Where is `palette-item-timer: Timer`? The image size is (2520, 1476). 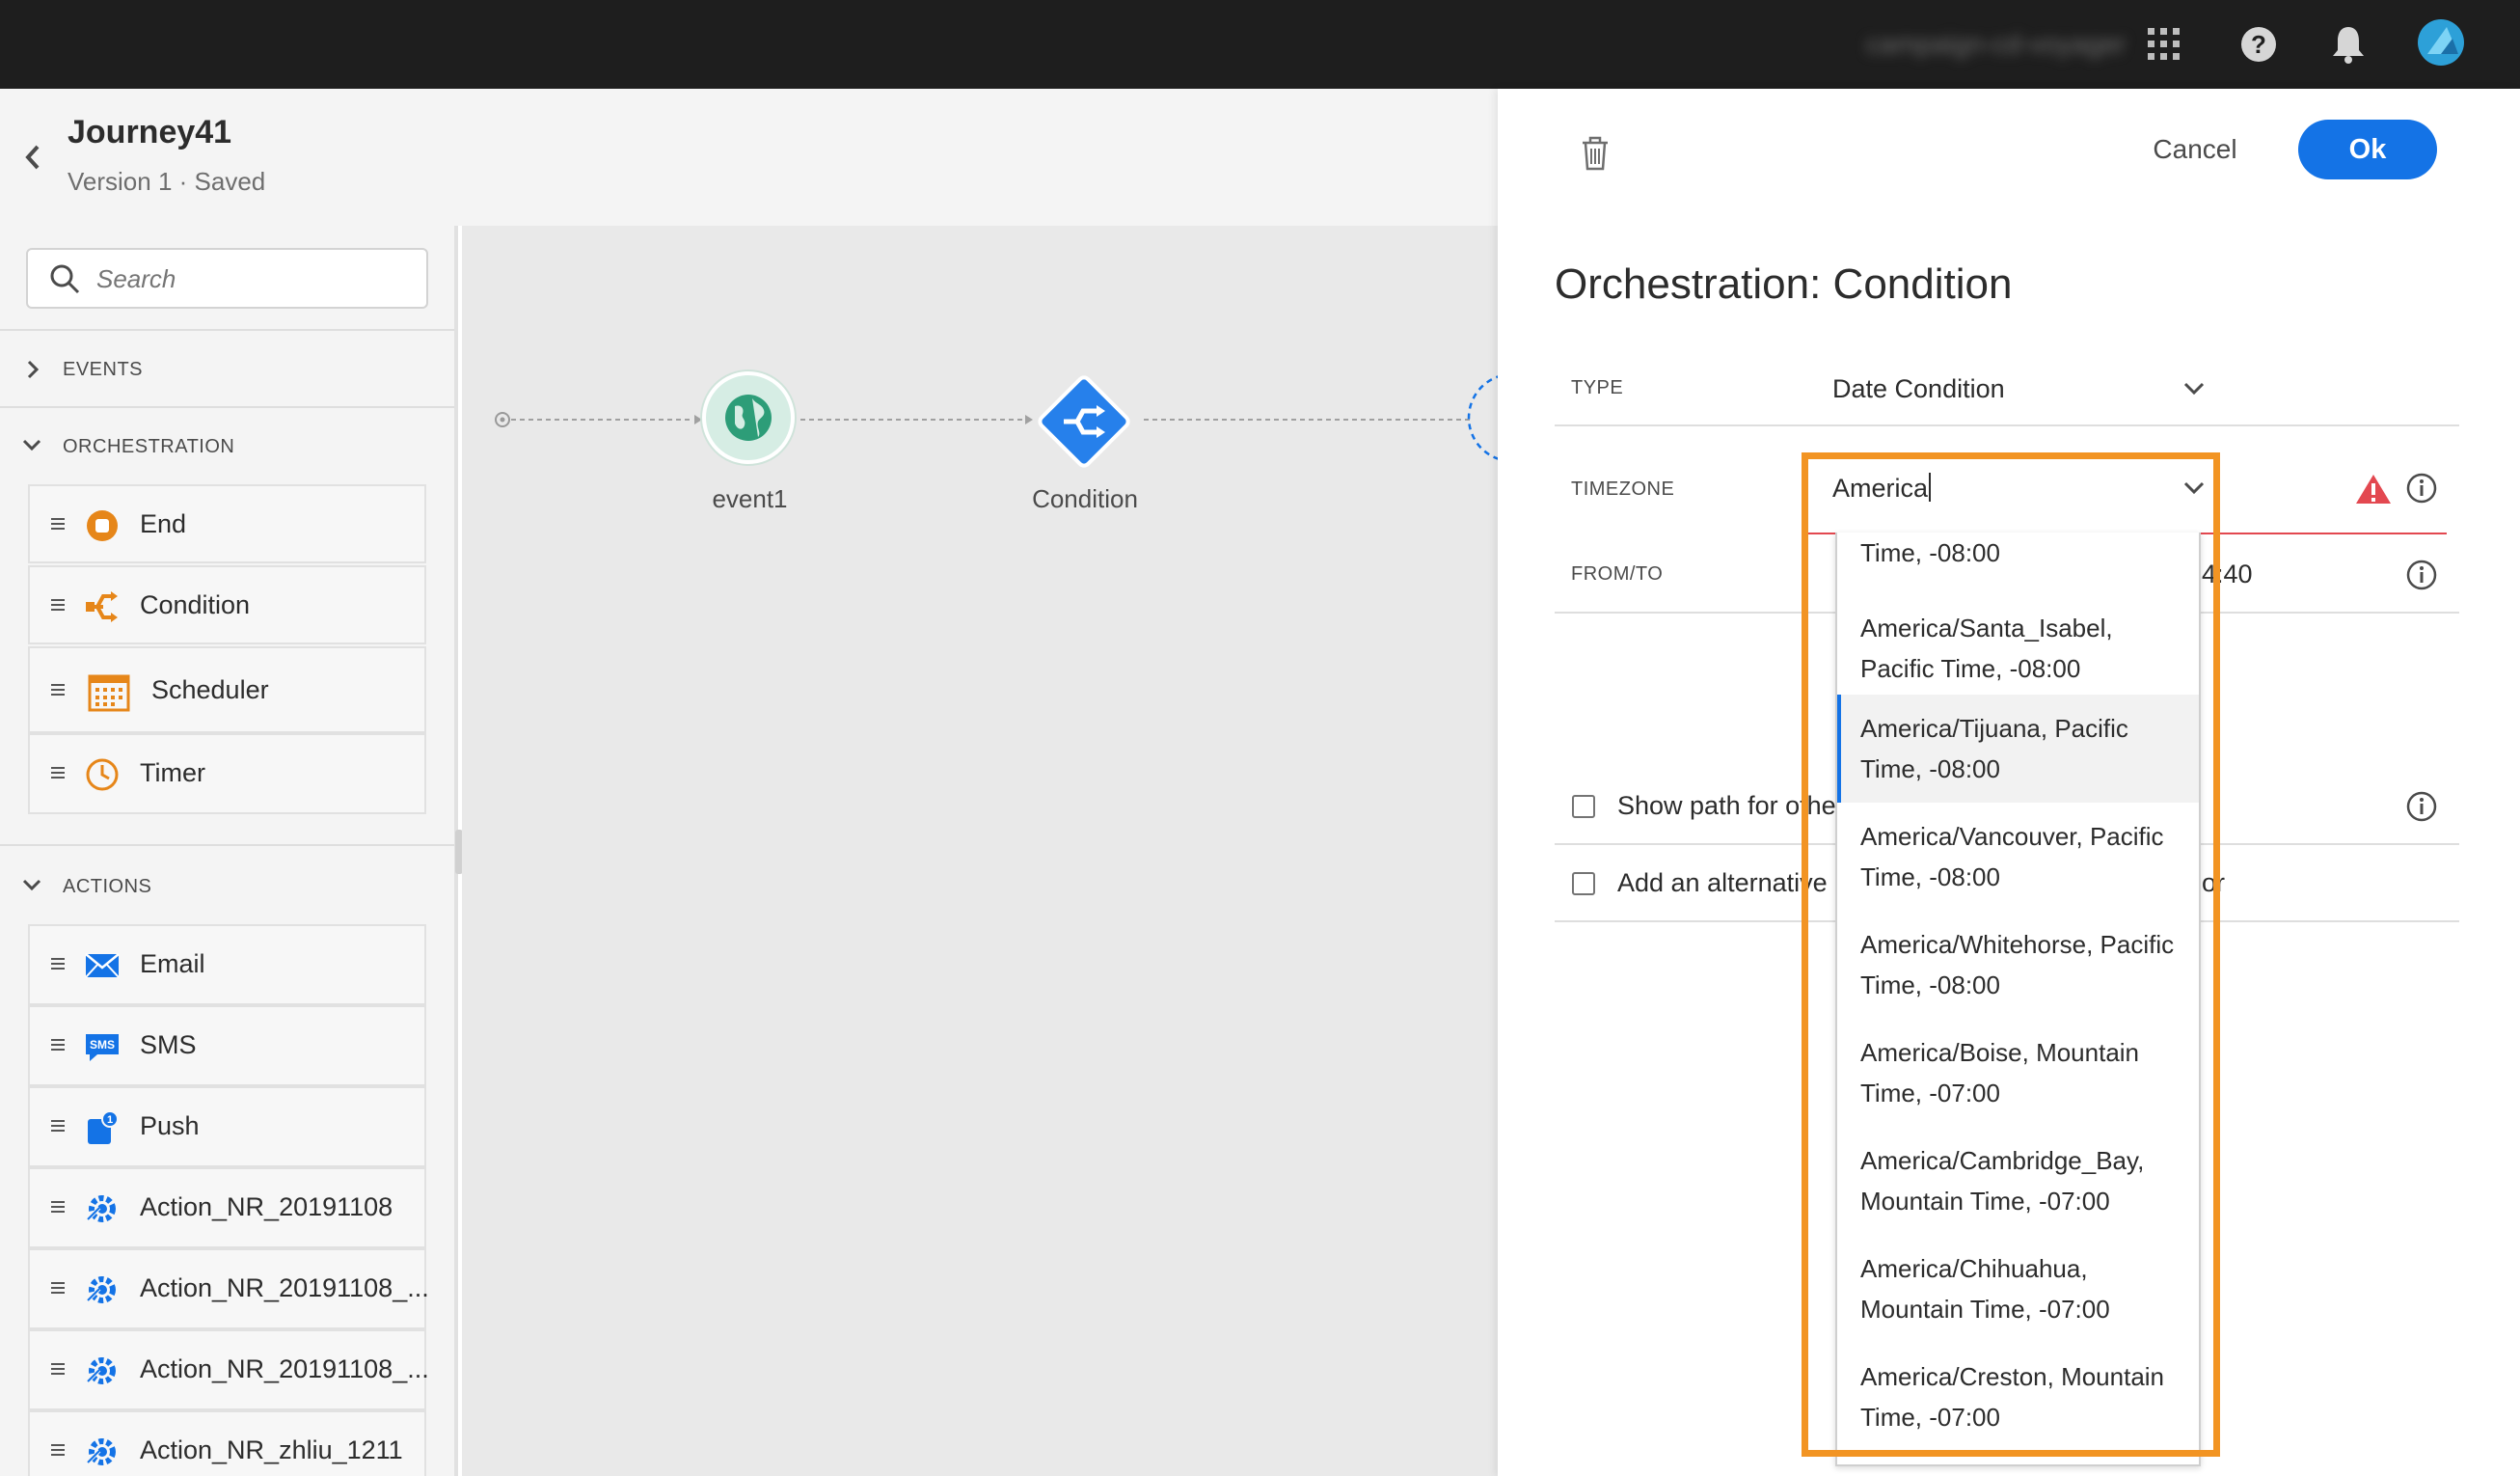 palette-item-timer: Timer is located at coordinates (227, 774).